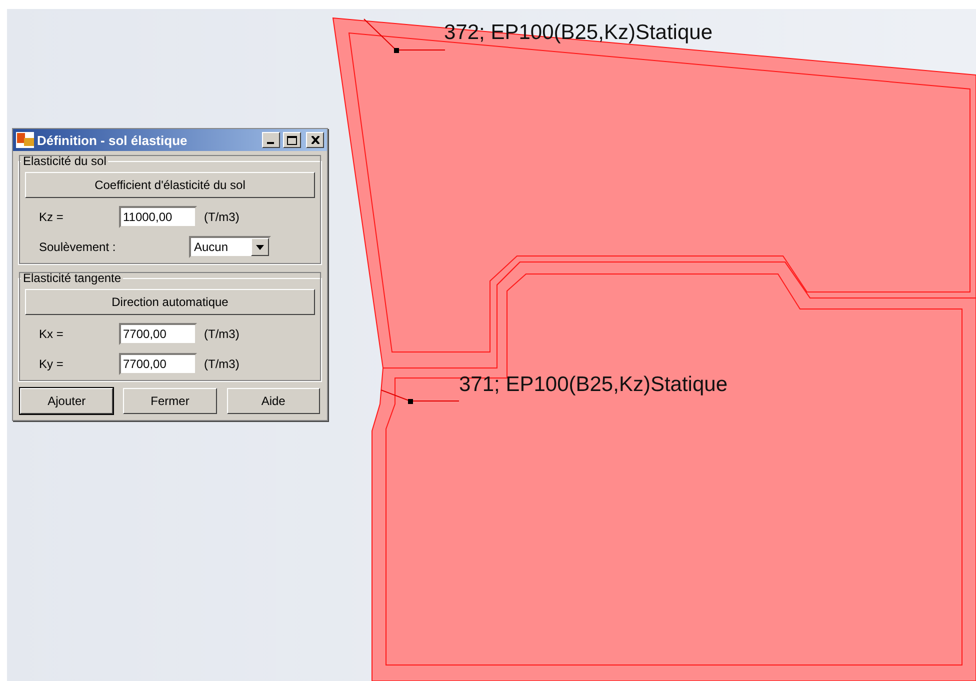  What do you see at coordinates (67, 401) in the screenshot?
I see `dialog-button: Ajouter` at bounding box center [67, 401].